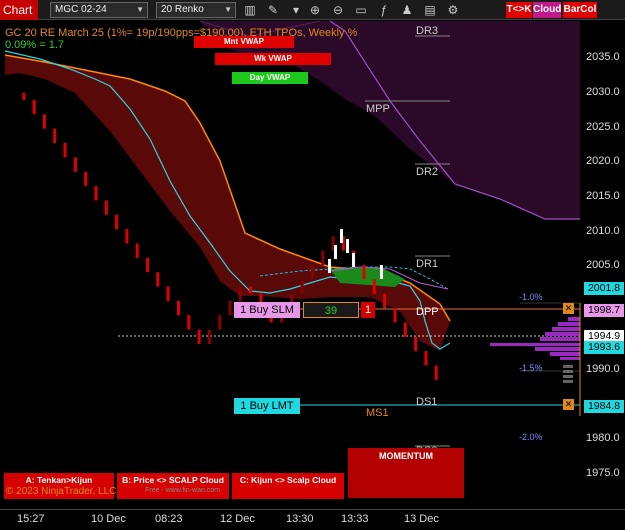 This screenshot has height=530, width=625. I want to click on drawing-tool-dropdown-icon: ▾, so click(296, 10).